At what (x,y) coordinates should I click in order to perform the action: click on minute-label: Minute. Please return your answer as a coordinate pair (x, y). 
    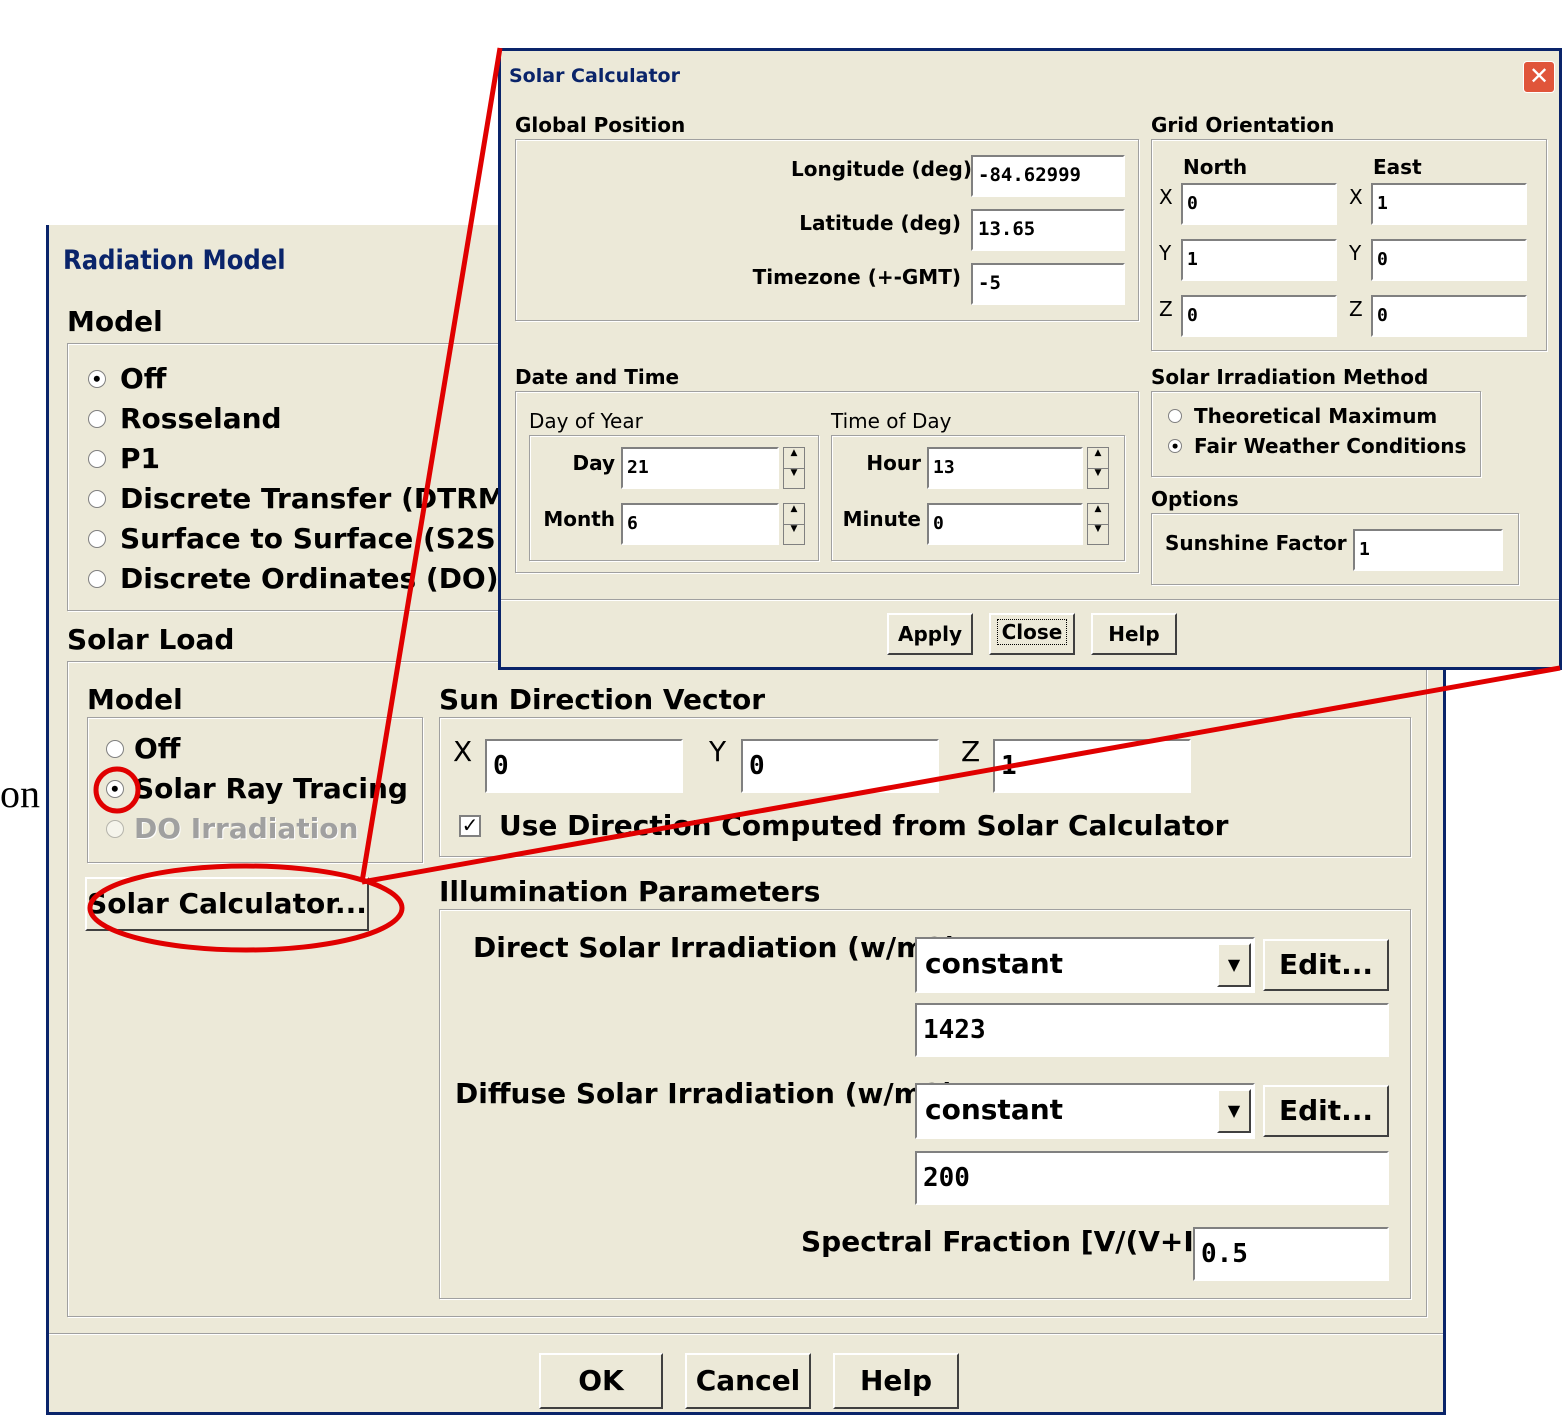
    Looking at the image, I should click on (881, 519).